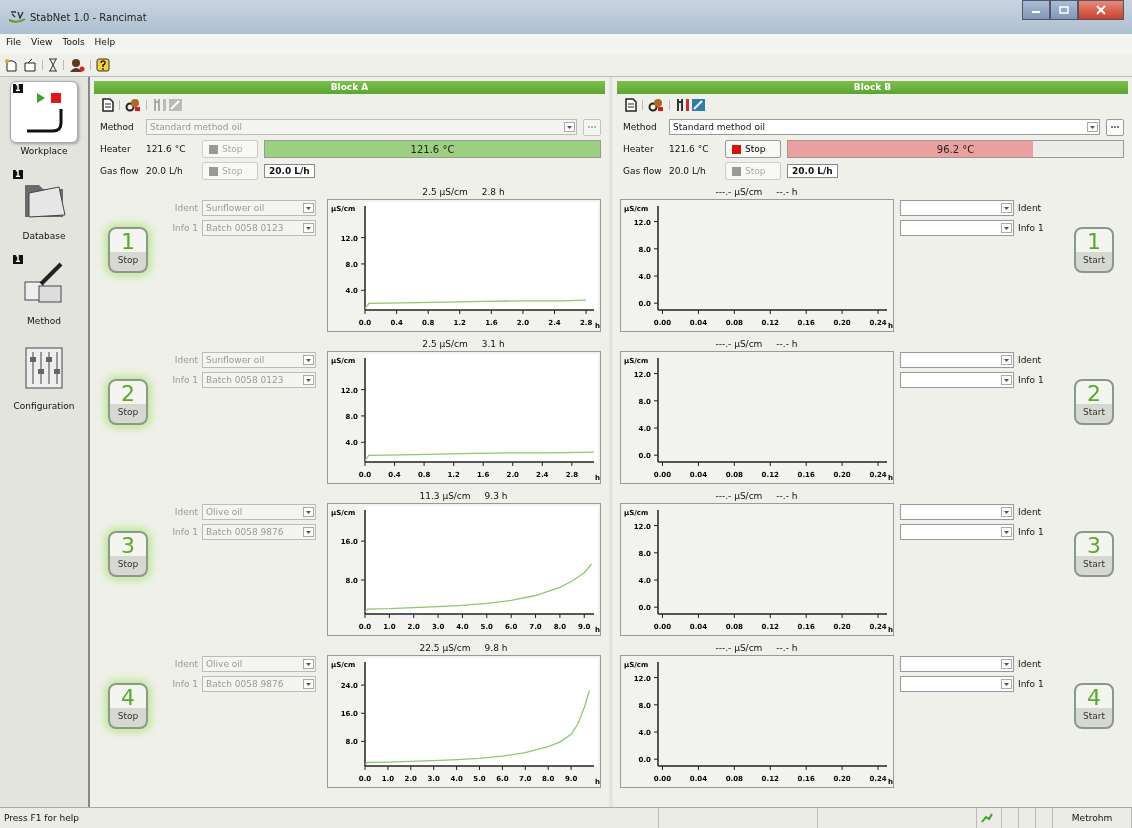 The height and width of the screenshot is (828, 1132). I want to click on stop-button: Stop, so click(753, 149).